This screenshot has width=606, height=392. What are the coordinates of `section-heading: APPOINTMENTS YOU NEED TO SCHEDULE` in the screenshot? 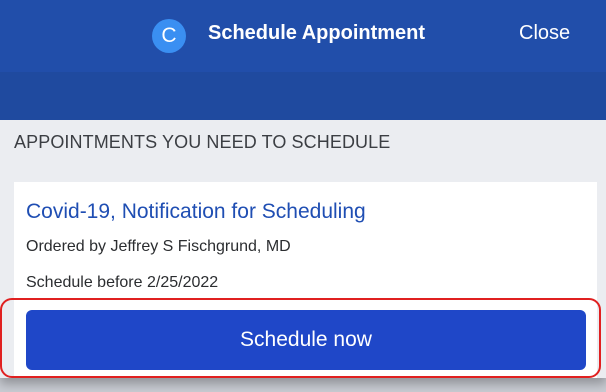 It's located at (202, 142).